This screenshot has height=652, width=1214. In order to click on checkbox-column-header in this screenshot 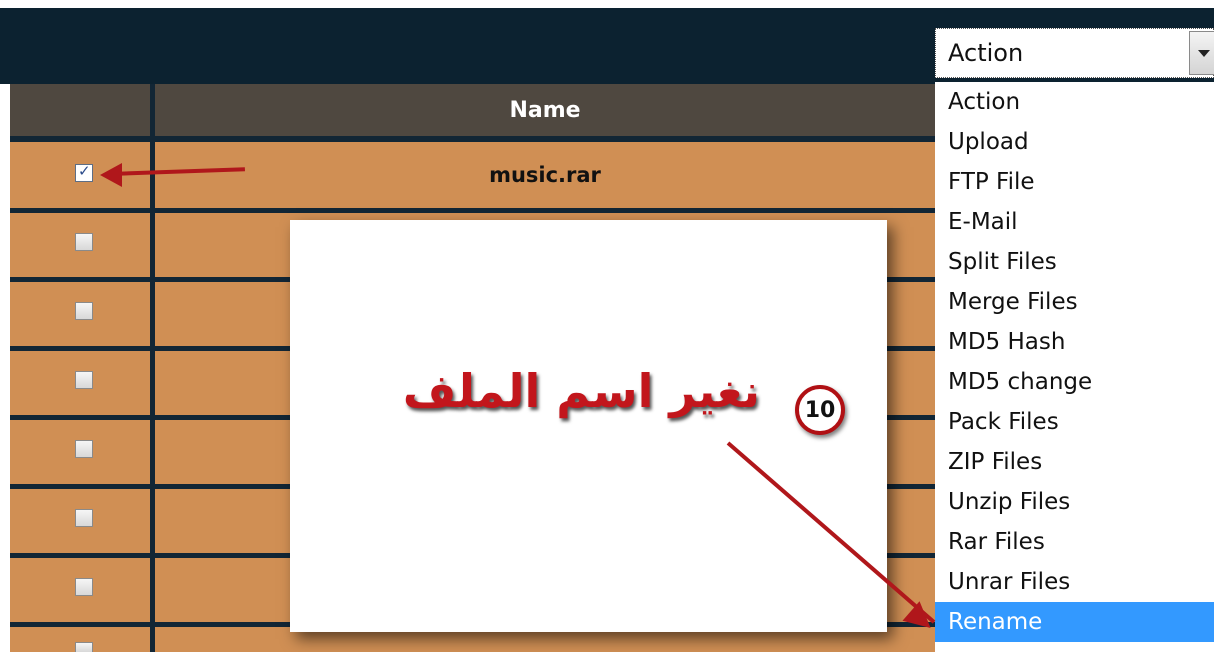, I will do `click(80, 110)`.